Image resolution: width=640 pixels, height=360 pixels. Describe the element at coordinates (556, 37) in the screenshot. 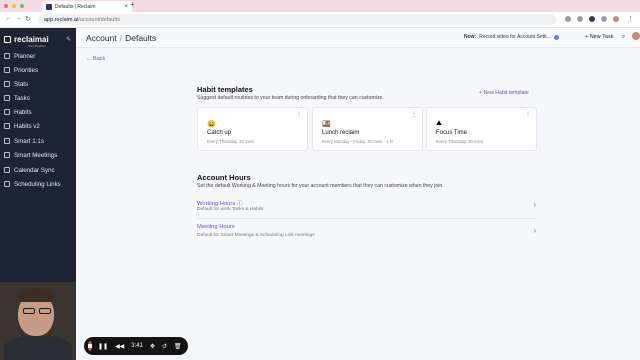

I see `now-controls-icon` at that location.